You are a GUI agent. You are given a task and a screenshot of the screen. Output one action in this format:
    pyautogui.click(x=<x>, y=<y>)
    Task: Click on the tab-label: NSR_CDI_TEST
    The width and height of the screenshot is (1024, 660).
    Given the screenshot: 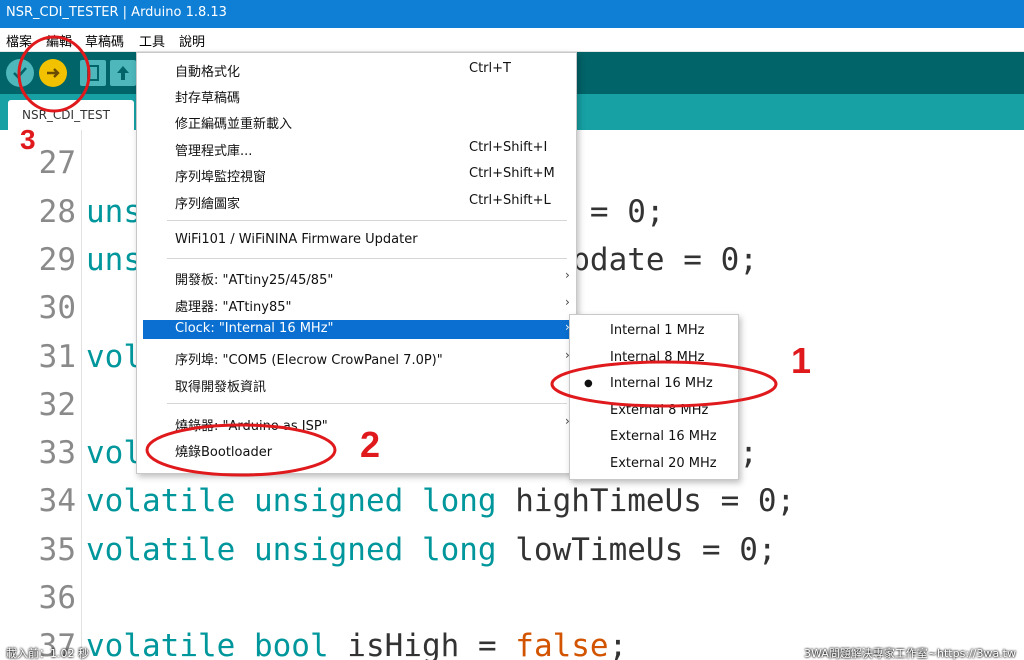 What is the action you would take?
    pyautogui.click(x=66, y=115)
    